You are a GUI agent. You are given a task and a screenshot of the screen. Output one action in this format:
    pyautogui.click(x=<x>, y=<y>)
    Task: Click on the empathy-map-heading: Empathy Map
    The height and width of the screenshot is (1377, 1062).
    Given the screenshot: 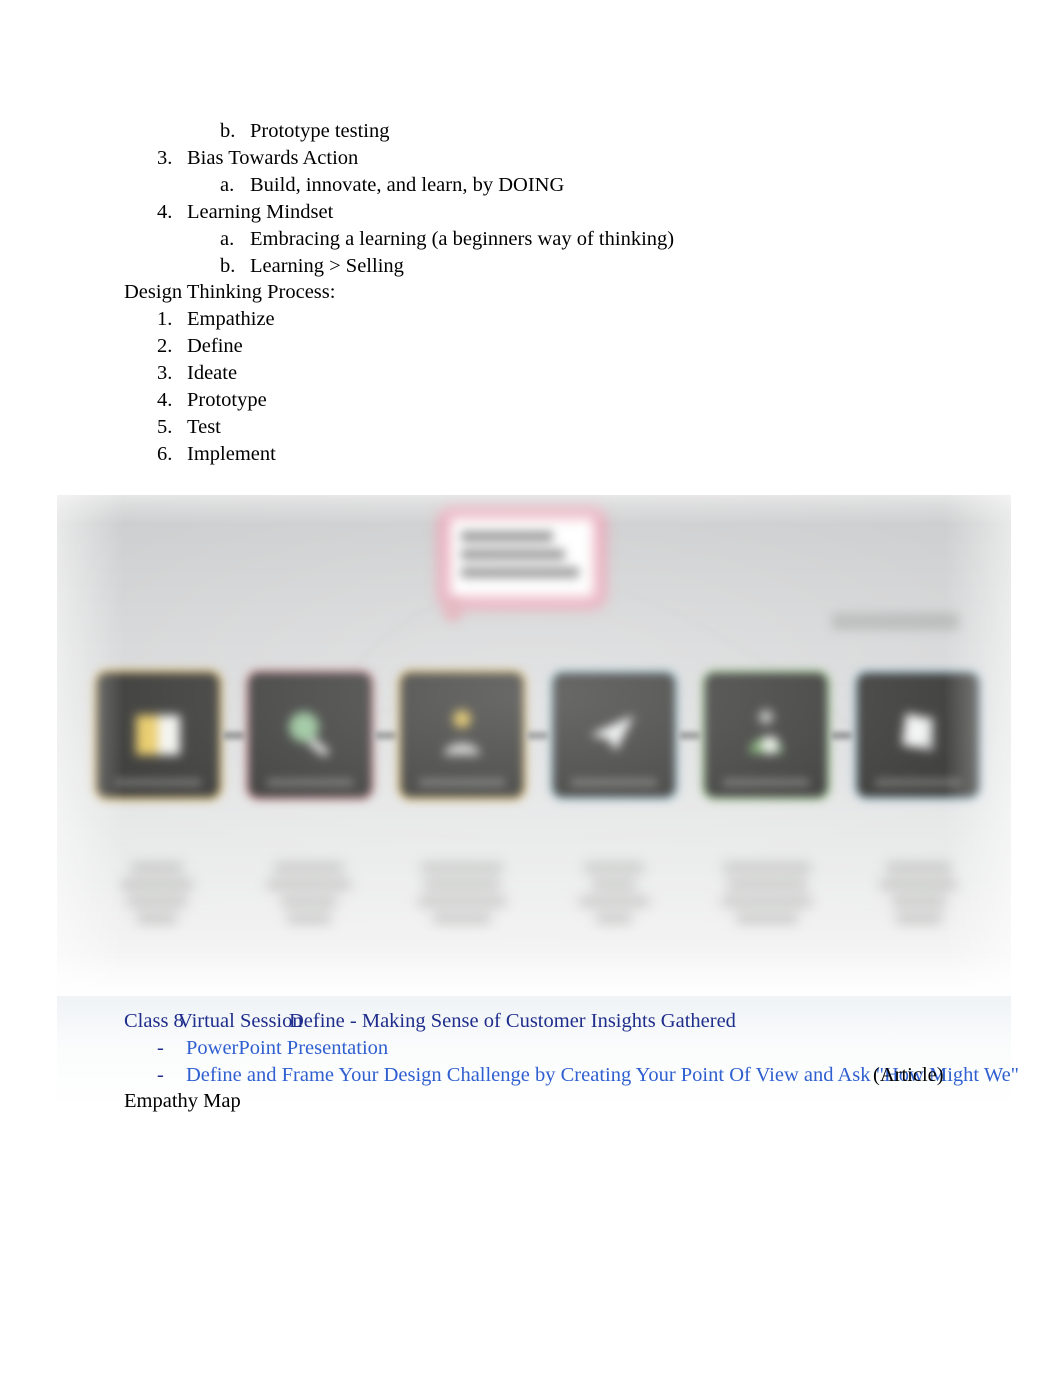 What is the action you would take?
    pyautogui.click(x=182, y=1101)
    